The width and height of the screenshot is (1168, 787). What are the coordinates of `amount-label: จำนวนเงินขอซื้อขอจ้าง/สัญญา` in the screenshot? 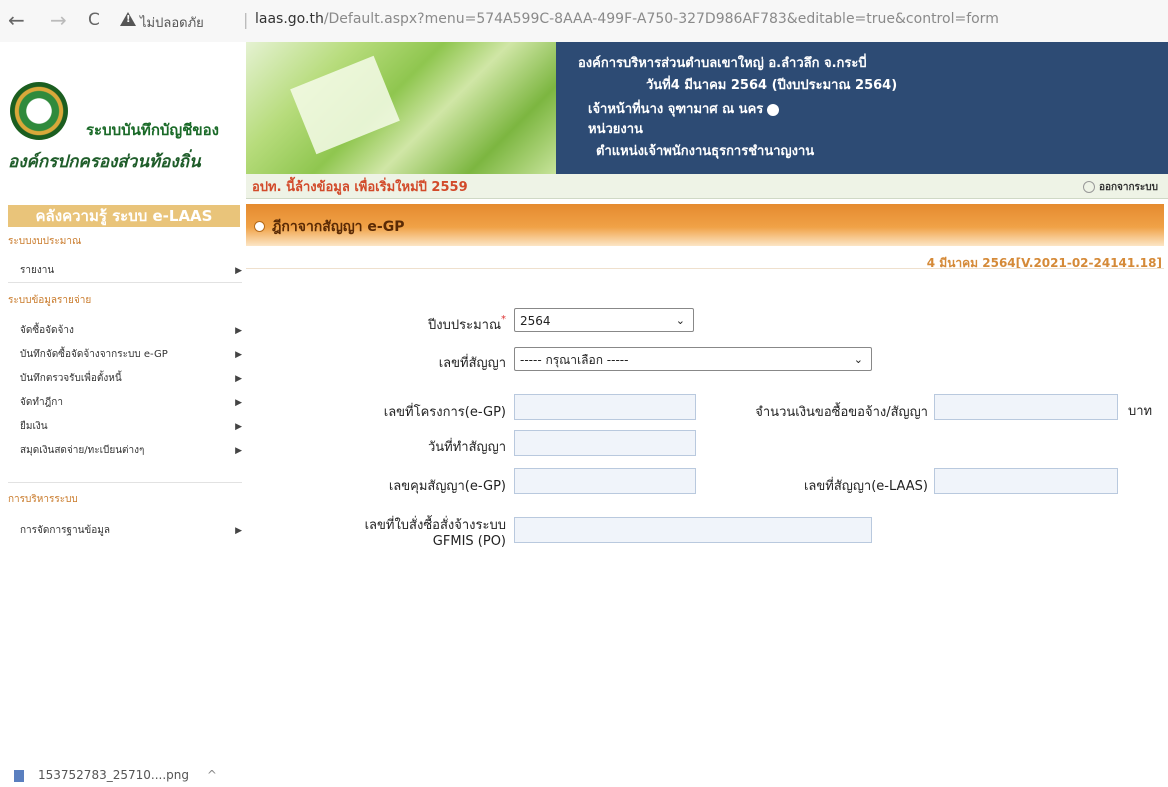 It's located at (841, 412).